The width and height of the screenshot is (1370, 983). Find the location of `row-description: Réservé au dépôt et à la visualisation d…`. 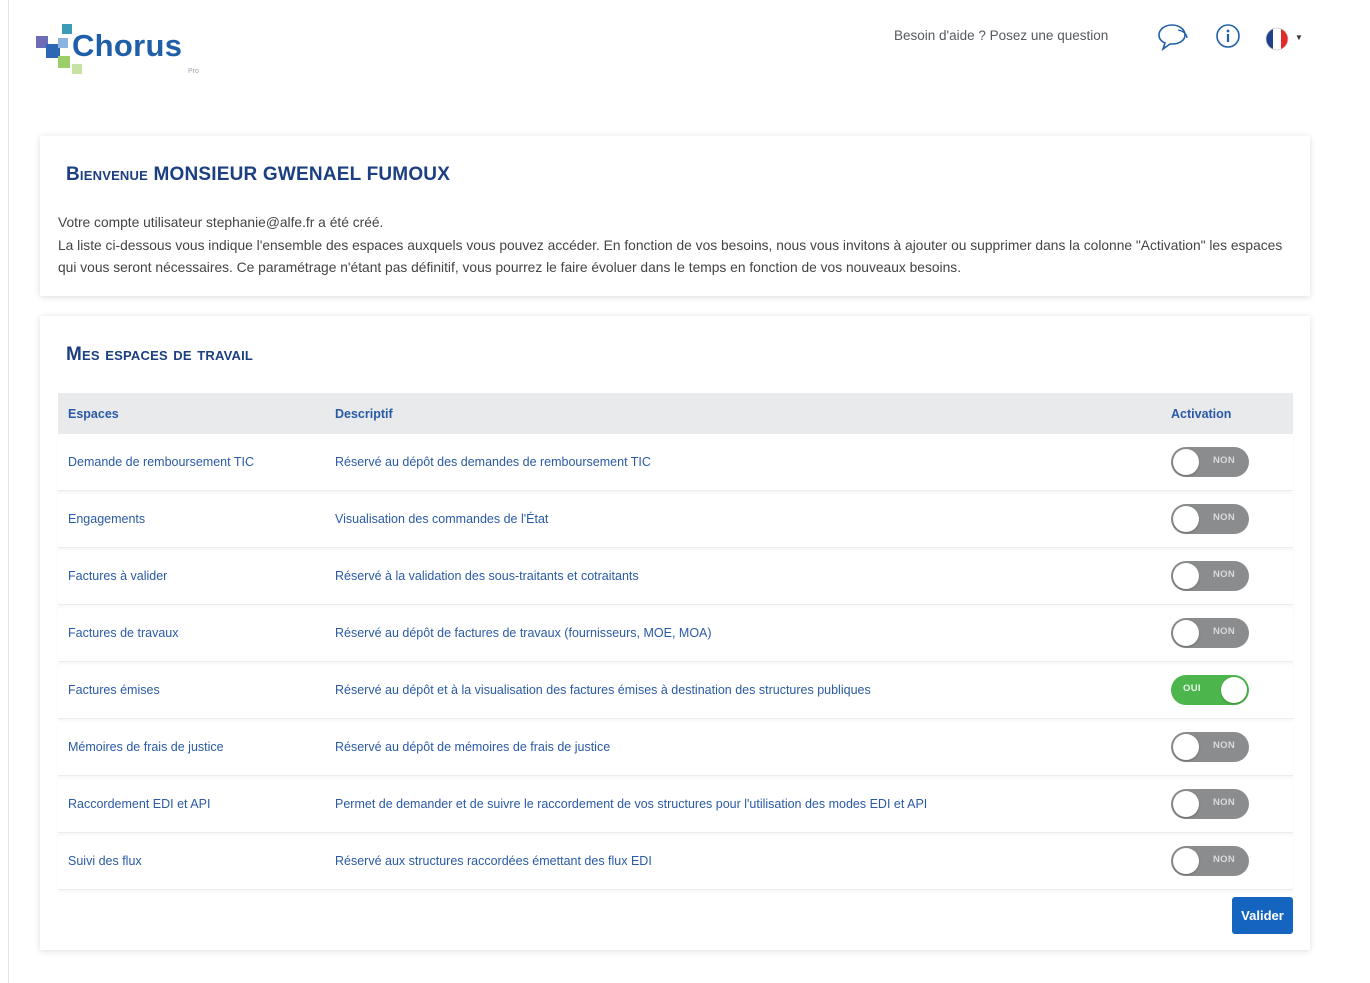

row-description: Réservé au dépôt et à la visualisation d… is located at coordinates (603, 690).